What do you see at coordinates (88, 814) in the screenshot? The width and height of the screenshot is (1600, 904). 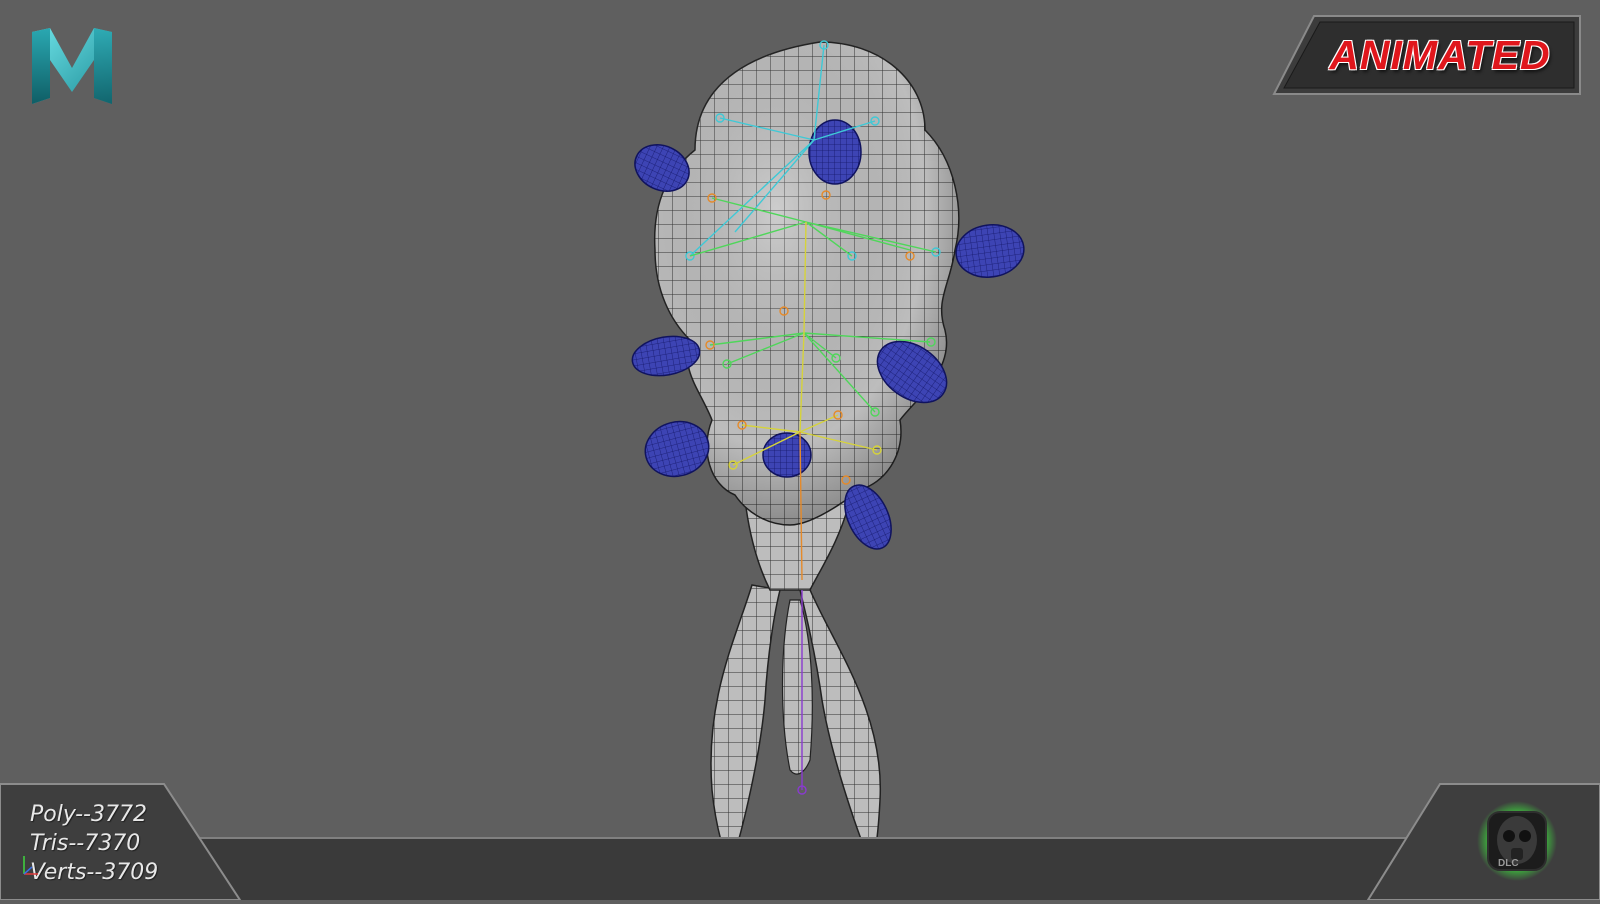 I see `poly-count: Poly--3772` at bounding box center [88, 814].